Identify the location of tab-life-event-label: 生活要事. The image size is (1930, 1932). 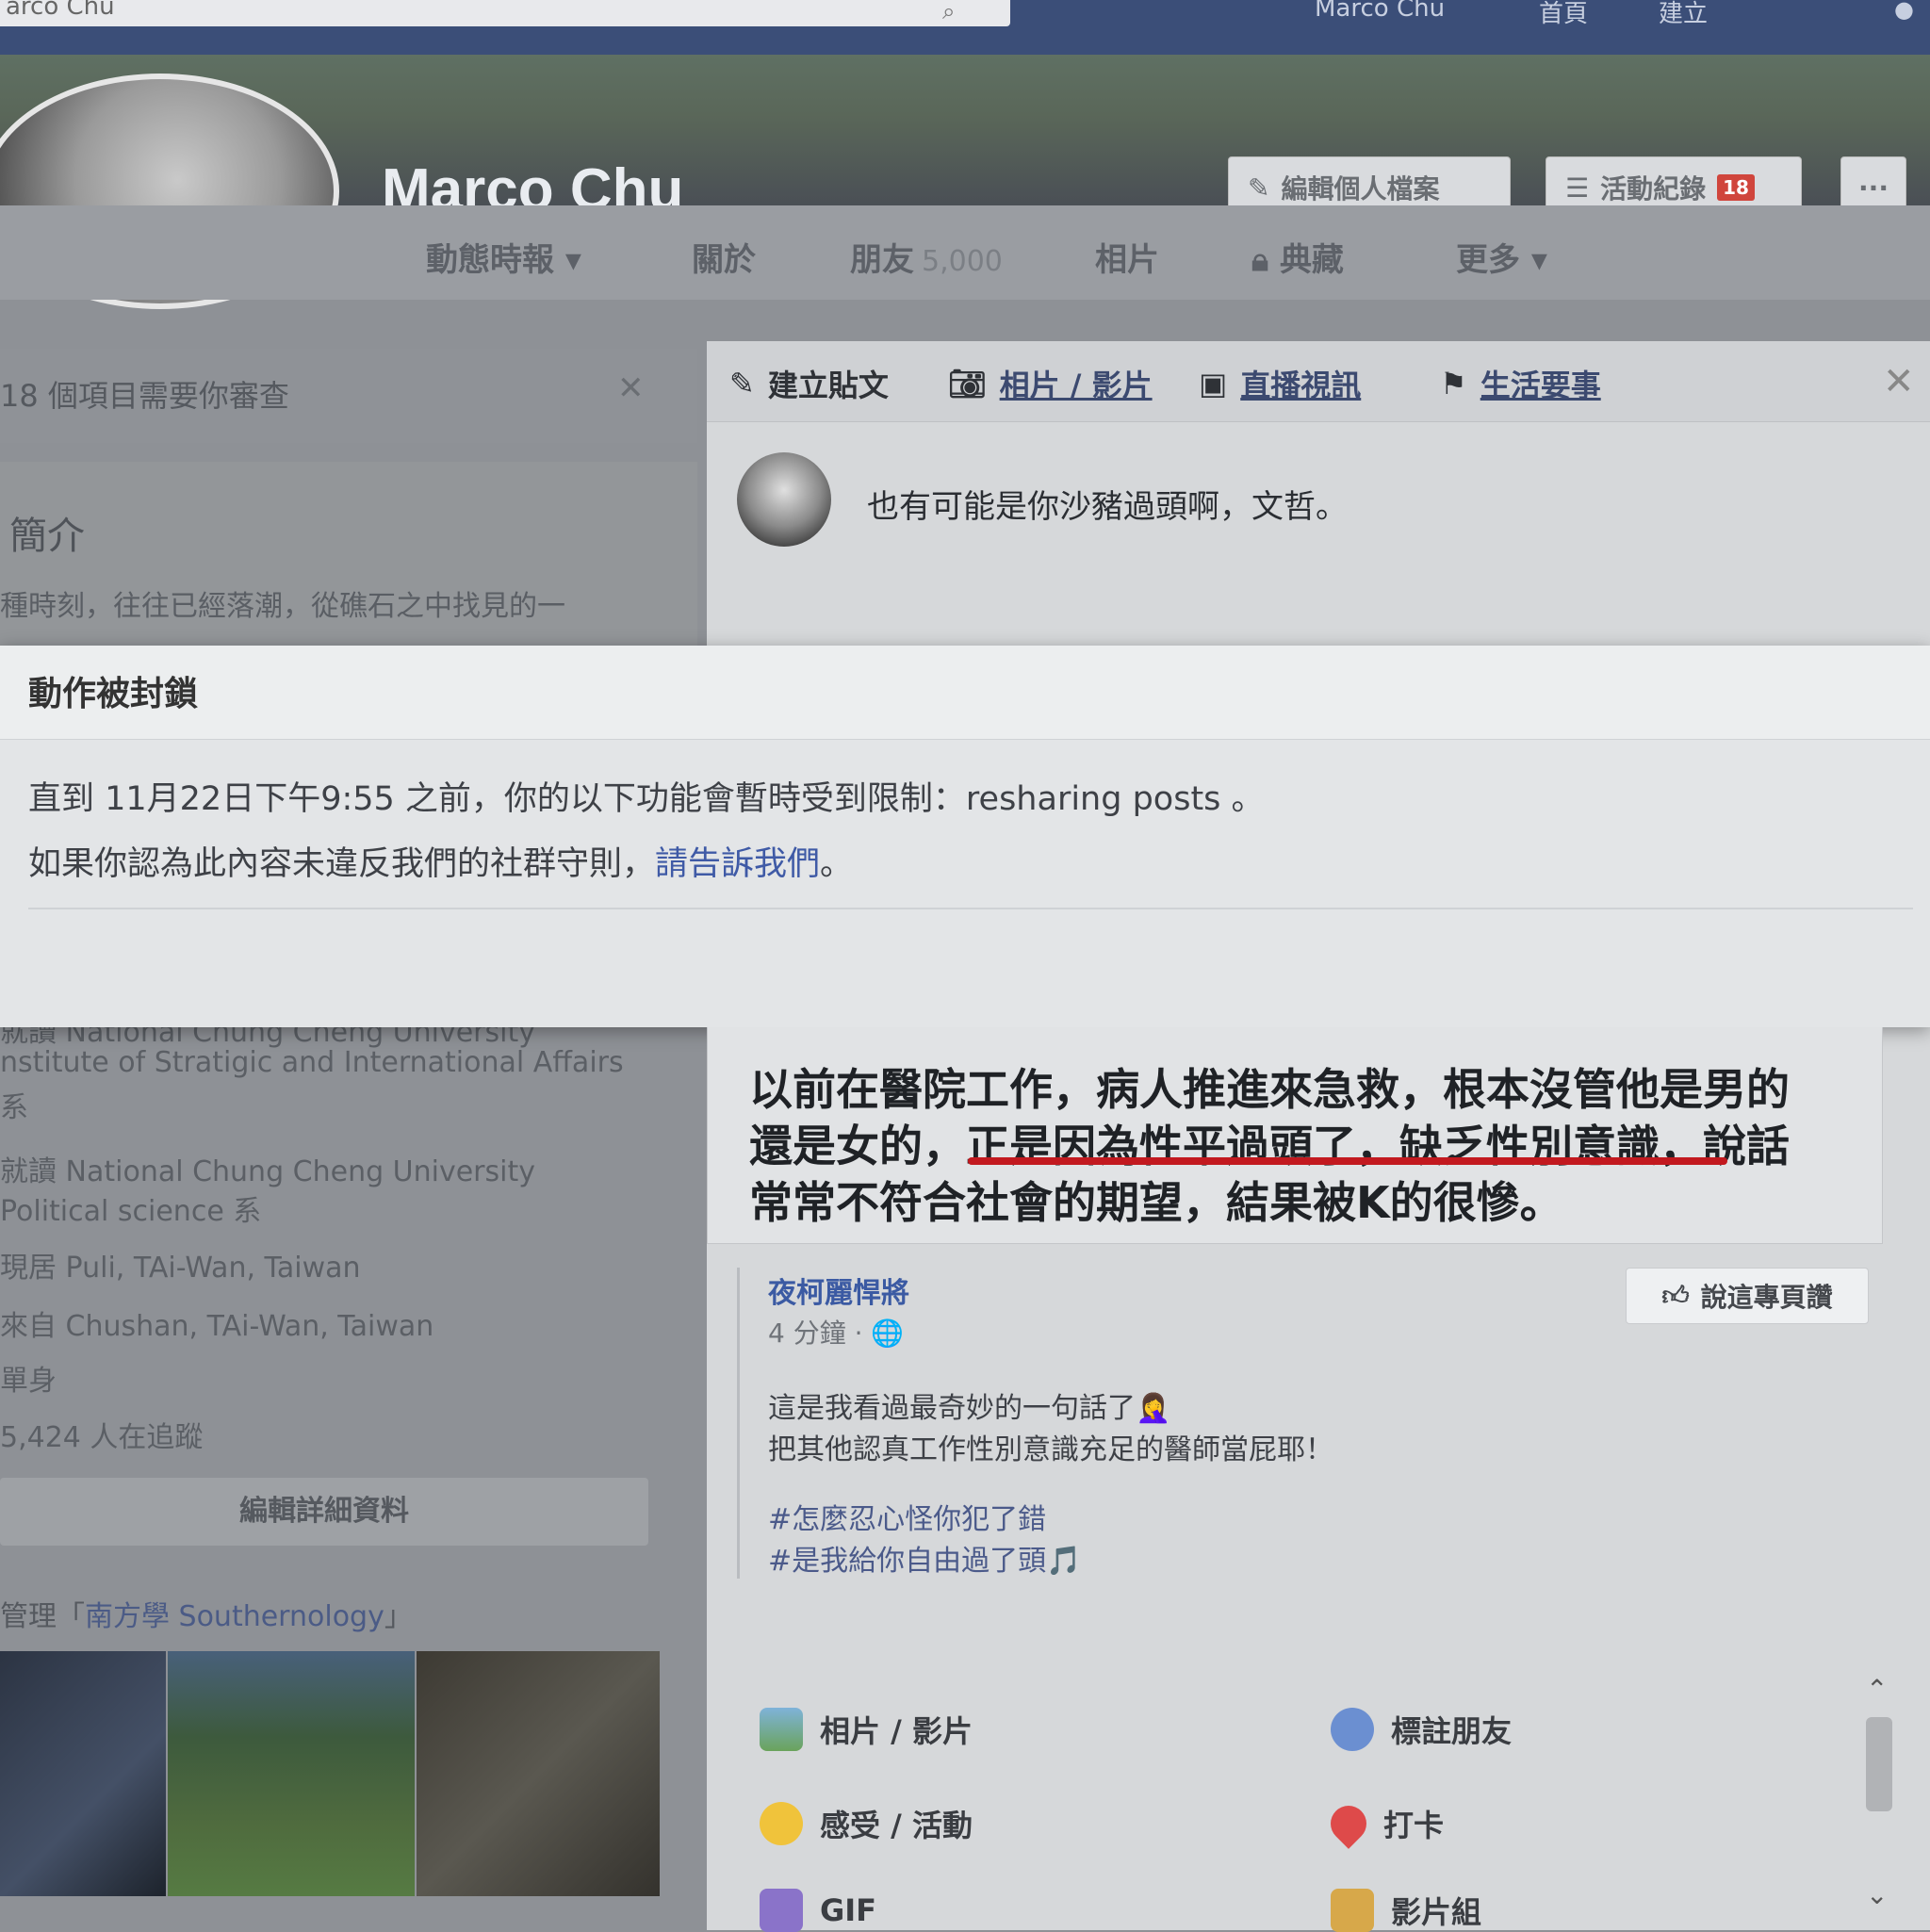
(1540, 385).